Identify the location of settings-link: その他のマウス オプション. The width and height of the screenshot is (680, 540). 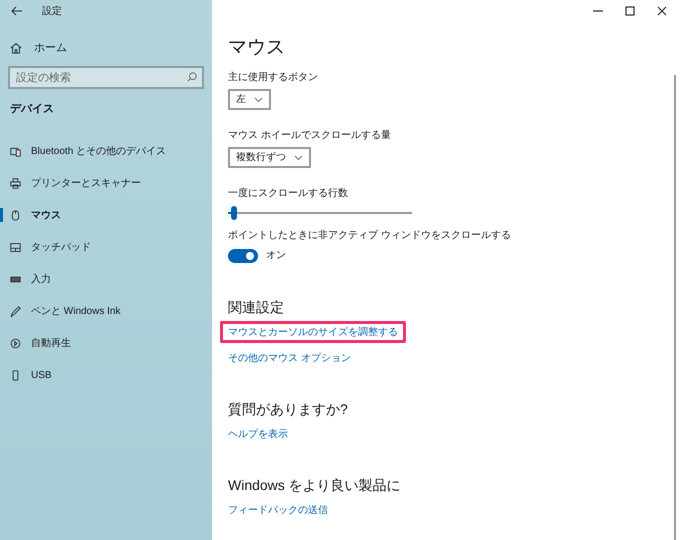
(289, 358).